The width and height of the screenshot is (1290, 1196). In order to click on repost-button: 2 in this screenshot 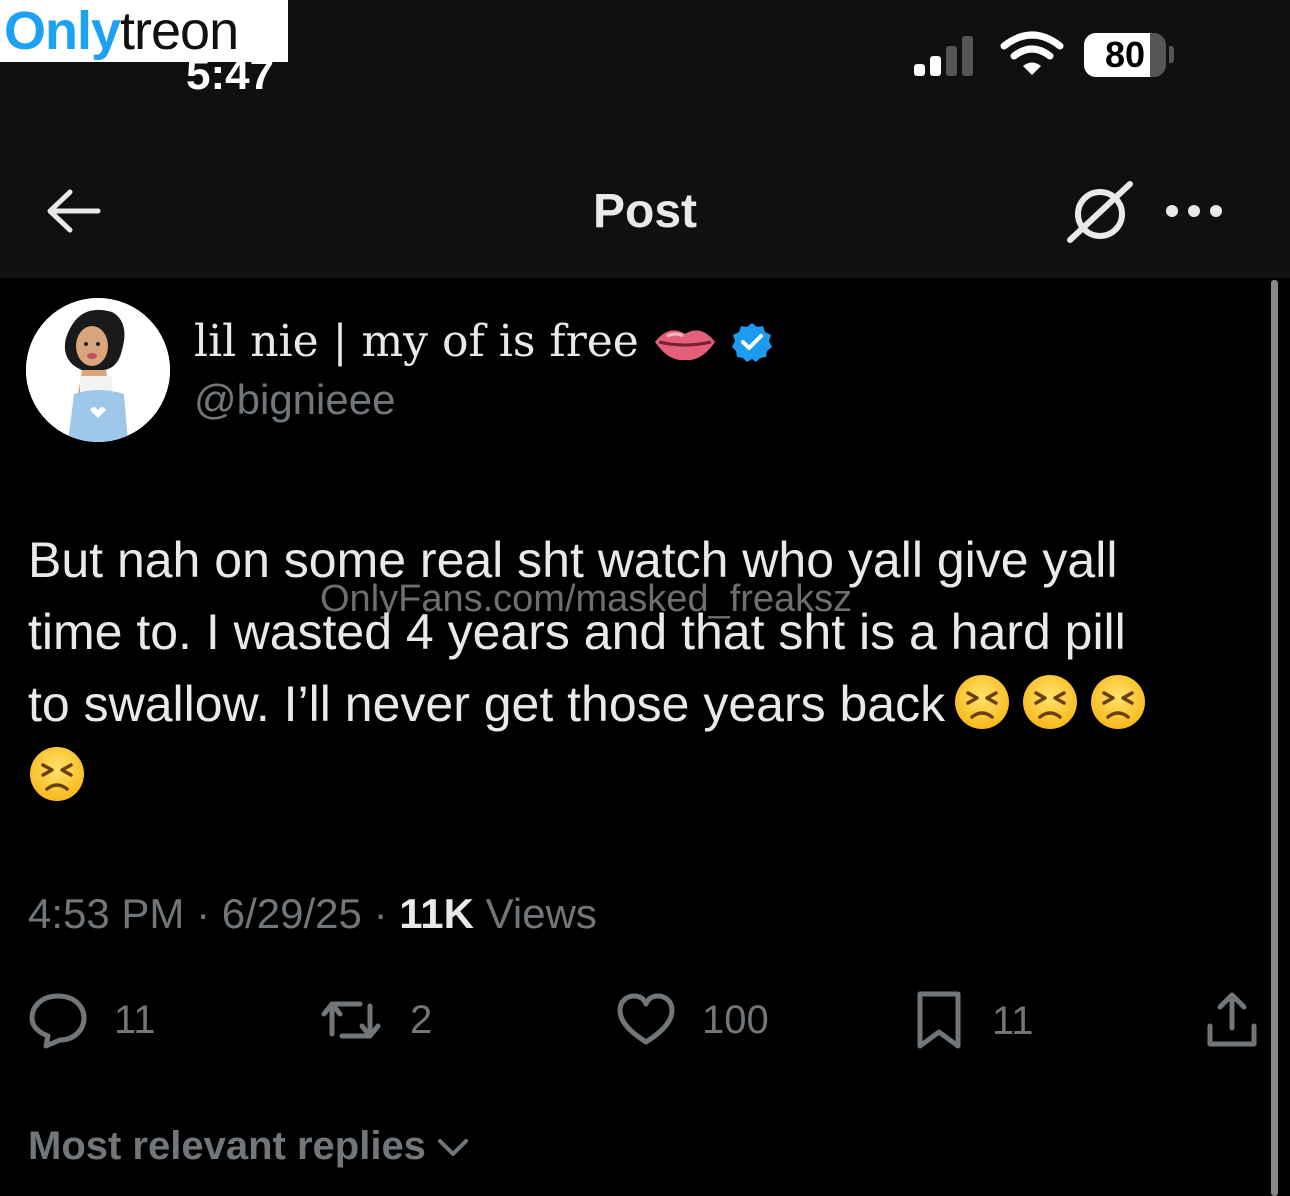, I will do `click(375, 1020)`.